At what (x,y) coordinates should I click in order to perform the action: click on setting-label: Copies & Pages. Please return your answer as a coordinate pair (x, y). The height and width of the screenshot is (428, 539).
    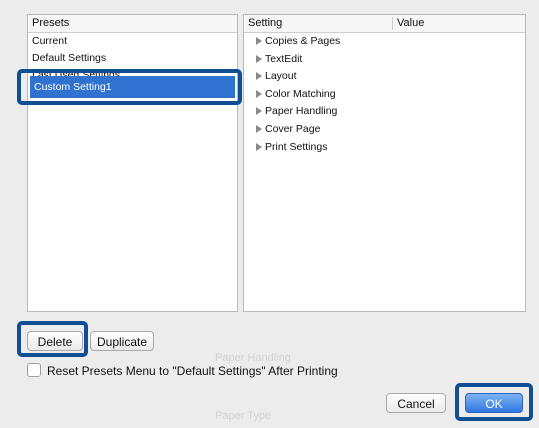
    Looking at the image, I should click on (303, 41).